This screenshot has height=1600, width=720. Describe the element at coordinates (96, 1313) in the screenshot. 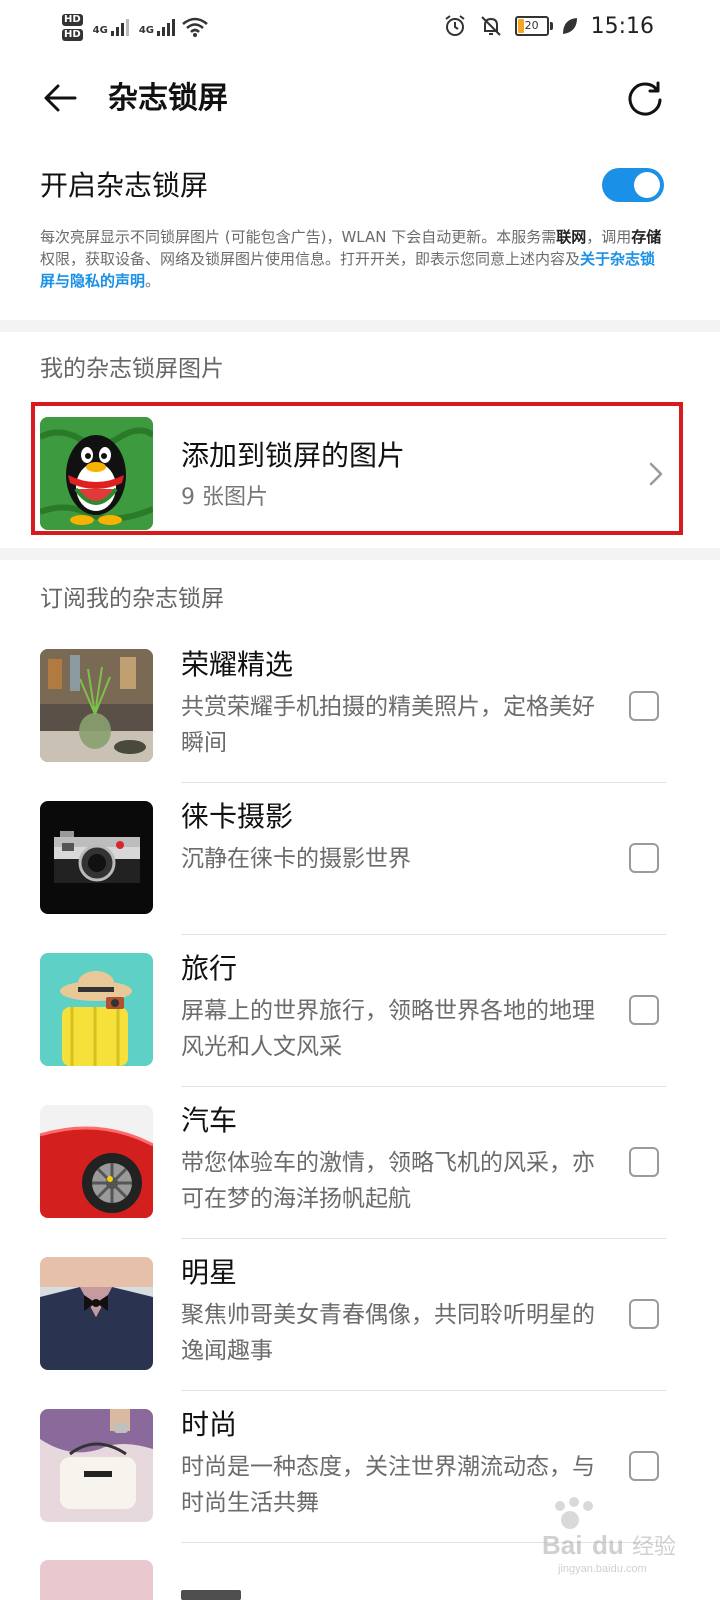

I see `celebrities-thumbnail` at that location.